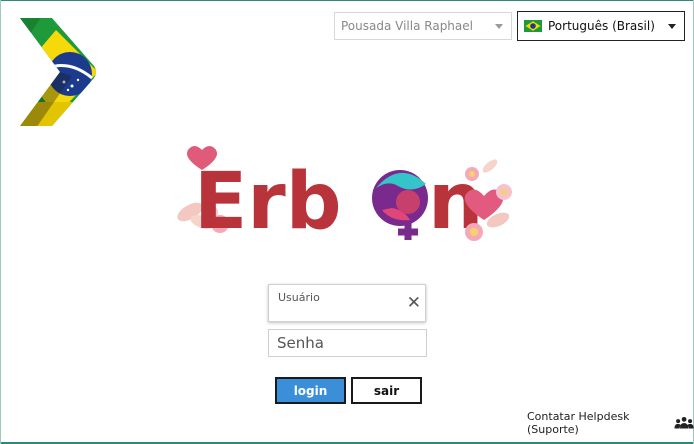  Describe the element at coordinates (386, 390) in the screenshot. I see `exit-button: sair` at that location.